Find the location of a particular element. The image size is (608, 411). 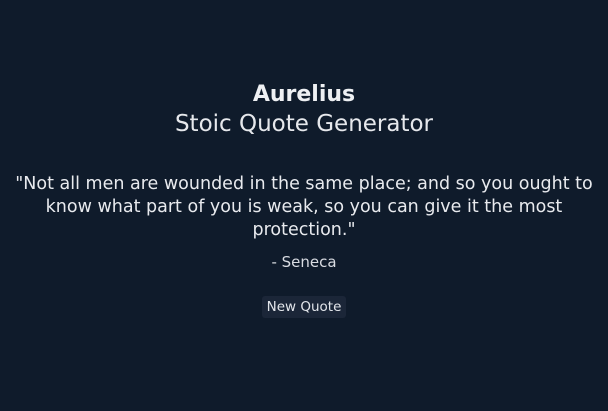

app-title: Aurelius is located at coordinates (304, 94).